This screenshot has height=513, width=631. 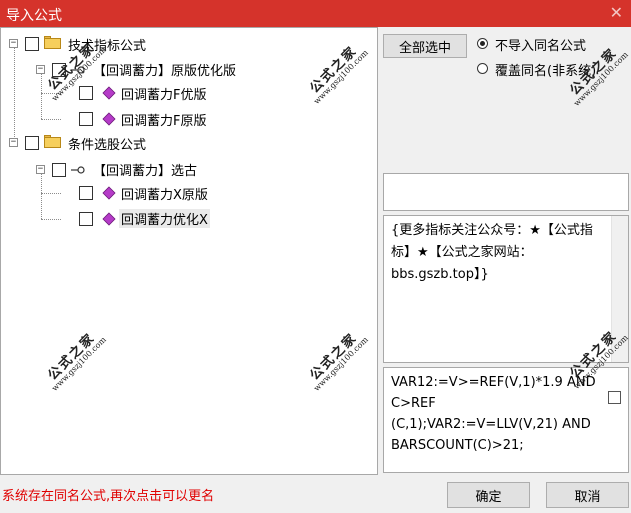 I want to click on tree-node-label: 回调蓄力X原版, so click(x=164, y=193).